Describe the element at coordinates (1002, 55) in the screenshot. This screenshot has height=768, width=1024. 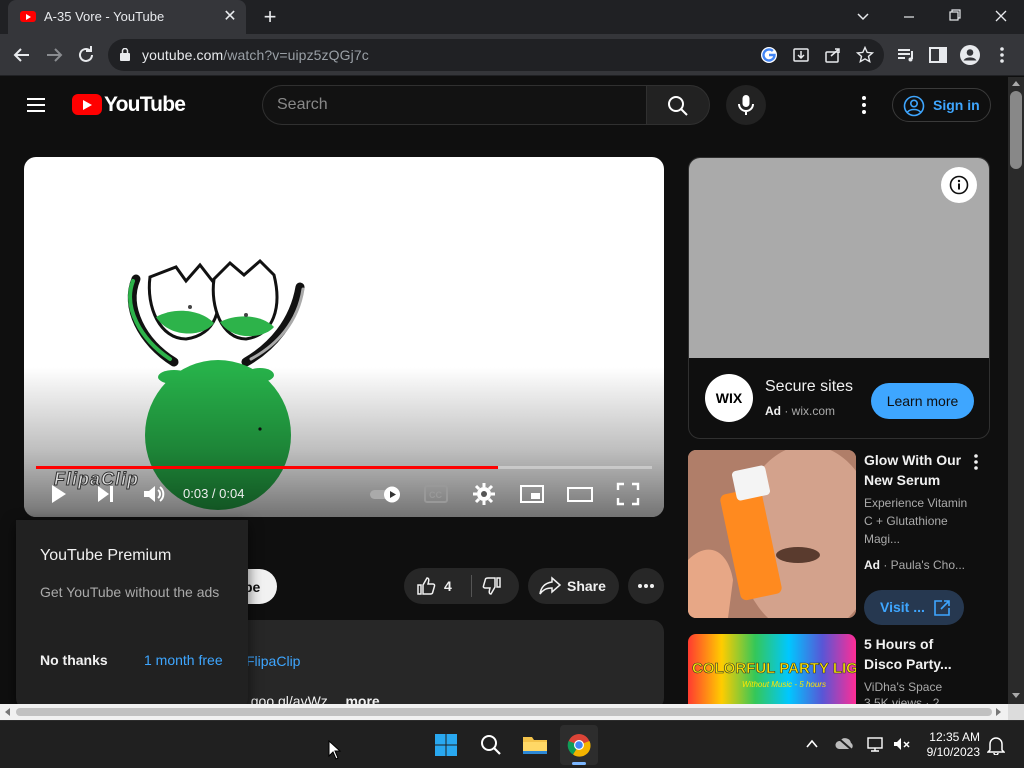
I see `browser-menu-icon` at that location.